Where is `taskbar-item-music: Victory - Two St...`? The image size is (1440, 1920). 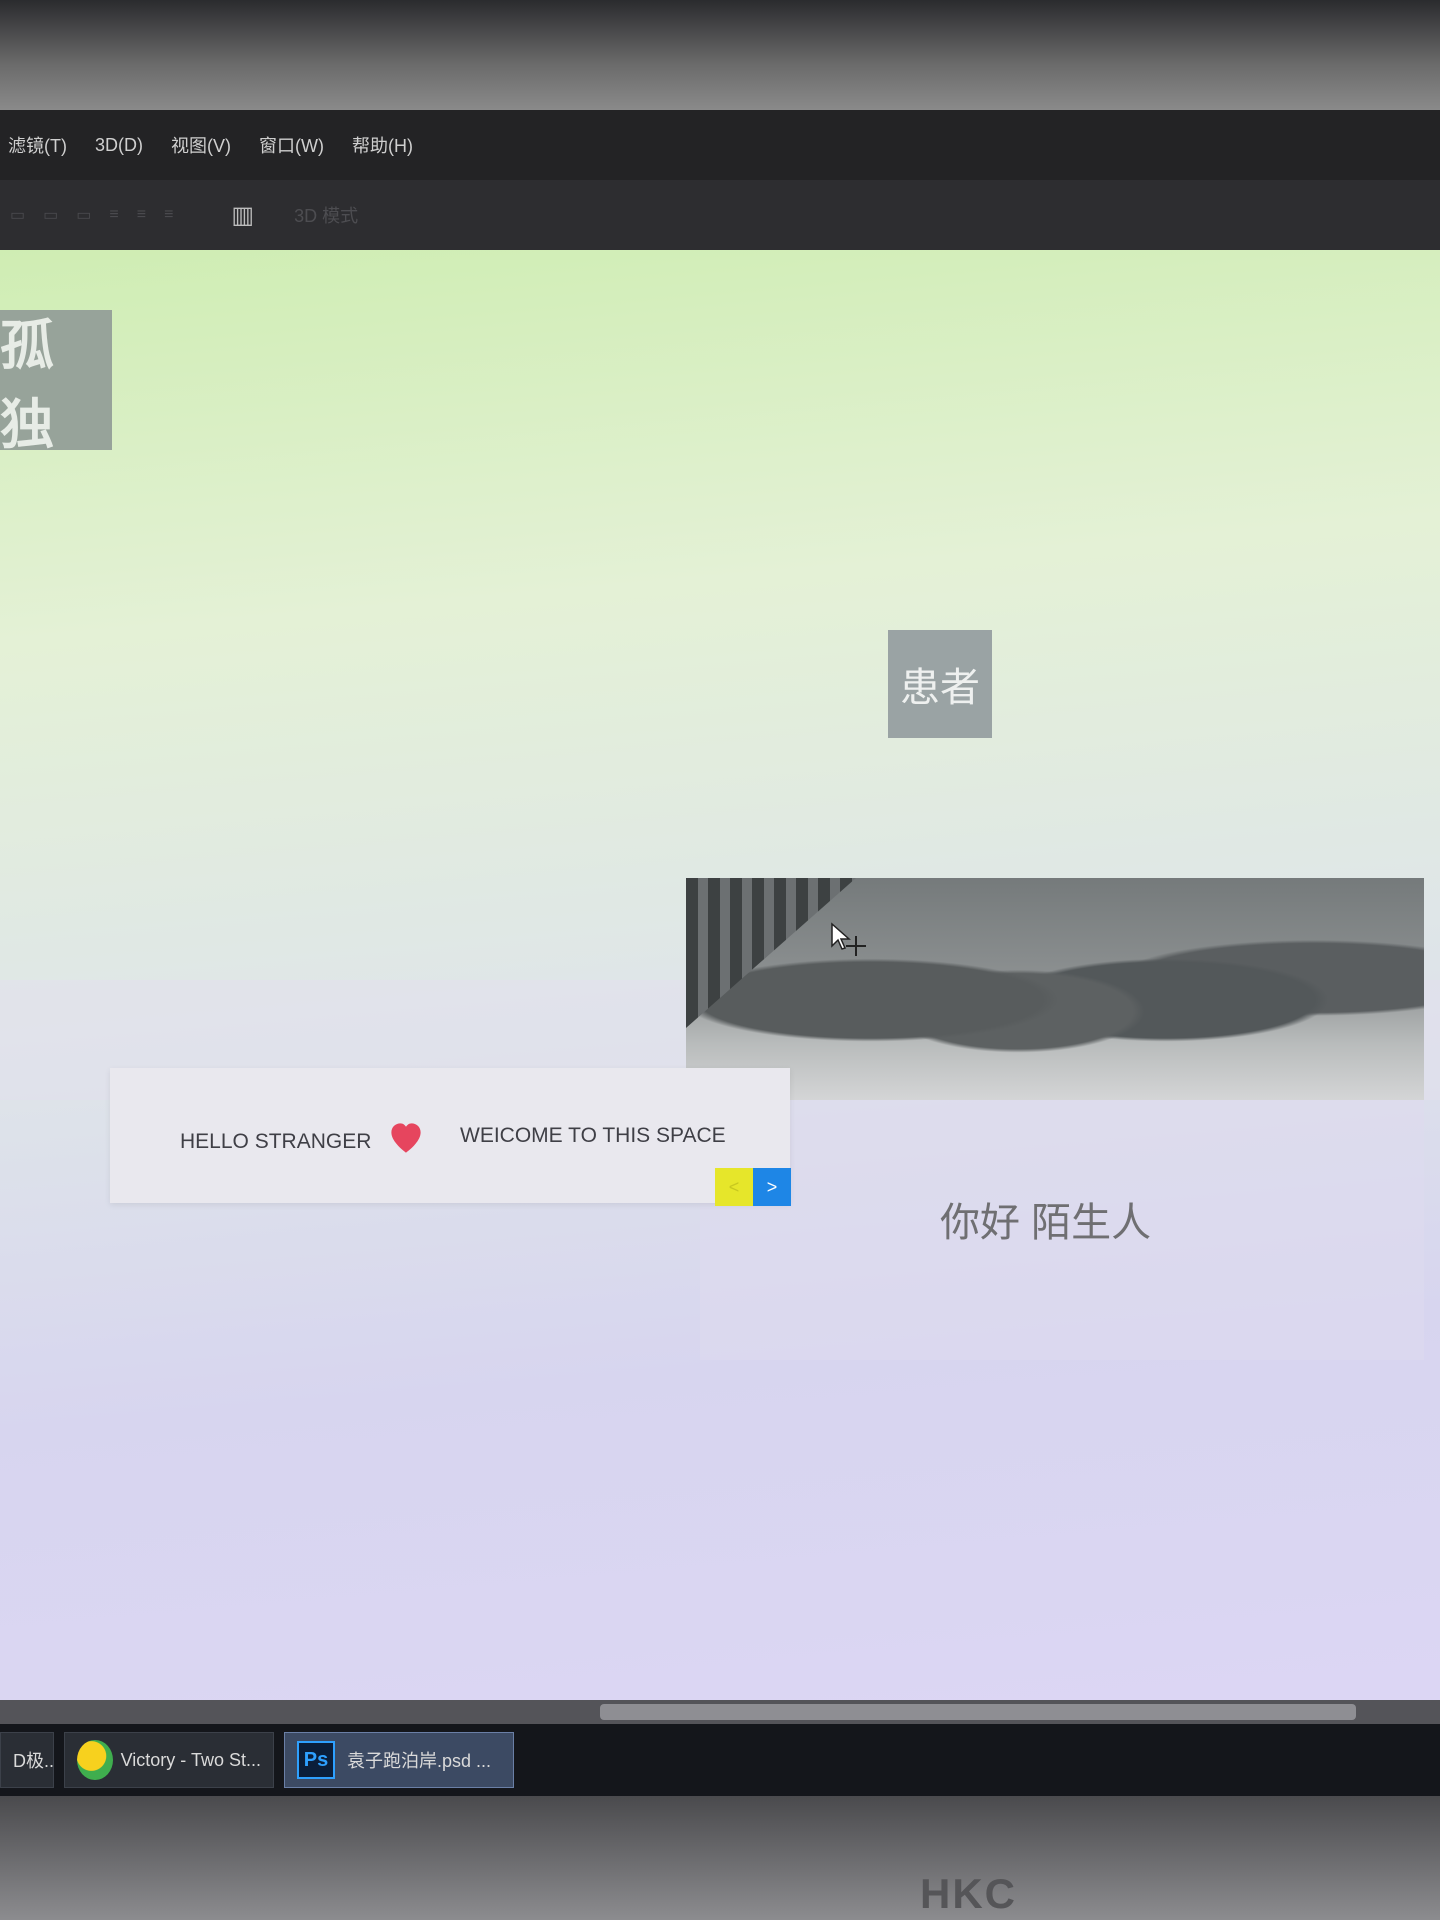
taskbar-item-music: Victory - Two St... is located at coordinates (169, 1760).